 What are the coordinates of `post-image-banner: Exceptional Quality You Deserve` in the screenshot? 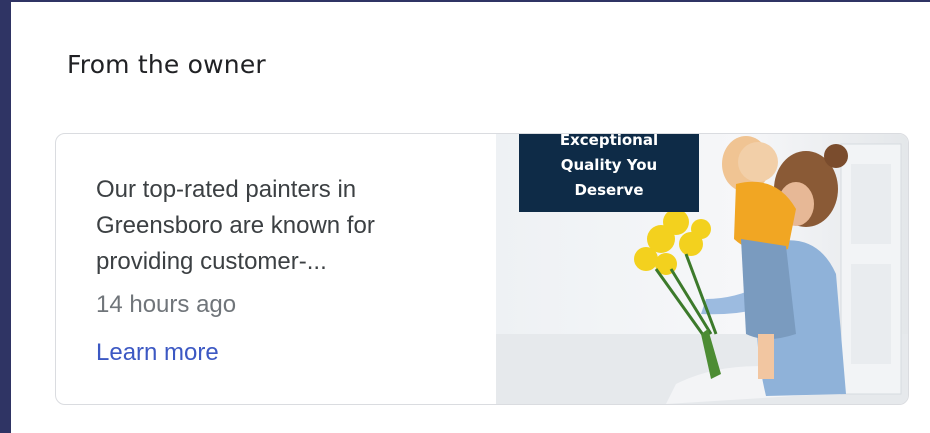 It's located at (609, 173).